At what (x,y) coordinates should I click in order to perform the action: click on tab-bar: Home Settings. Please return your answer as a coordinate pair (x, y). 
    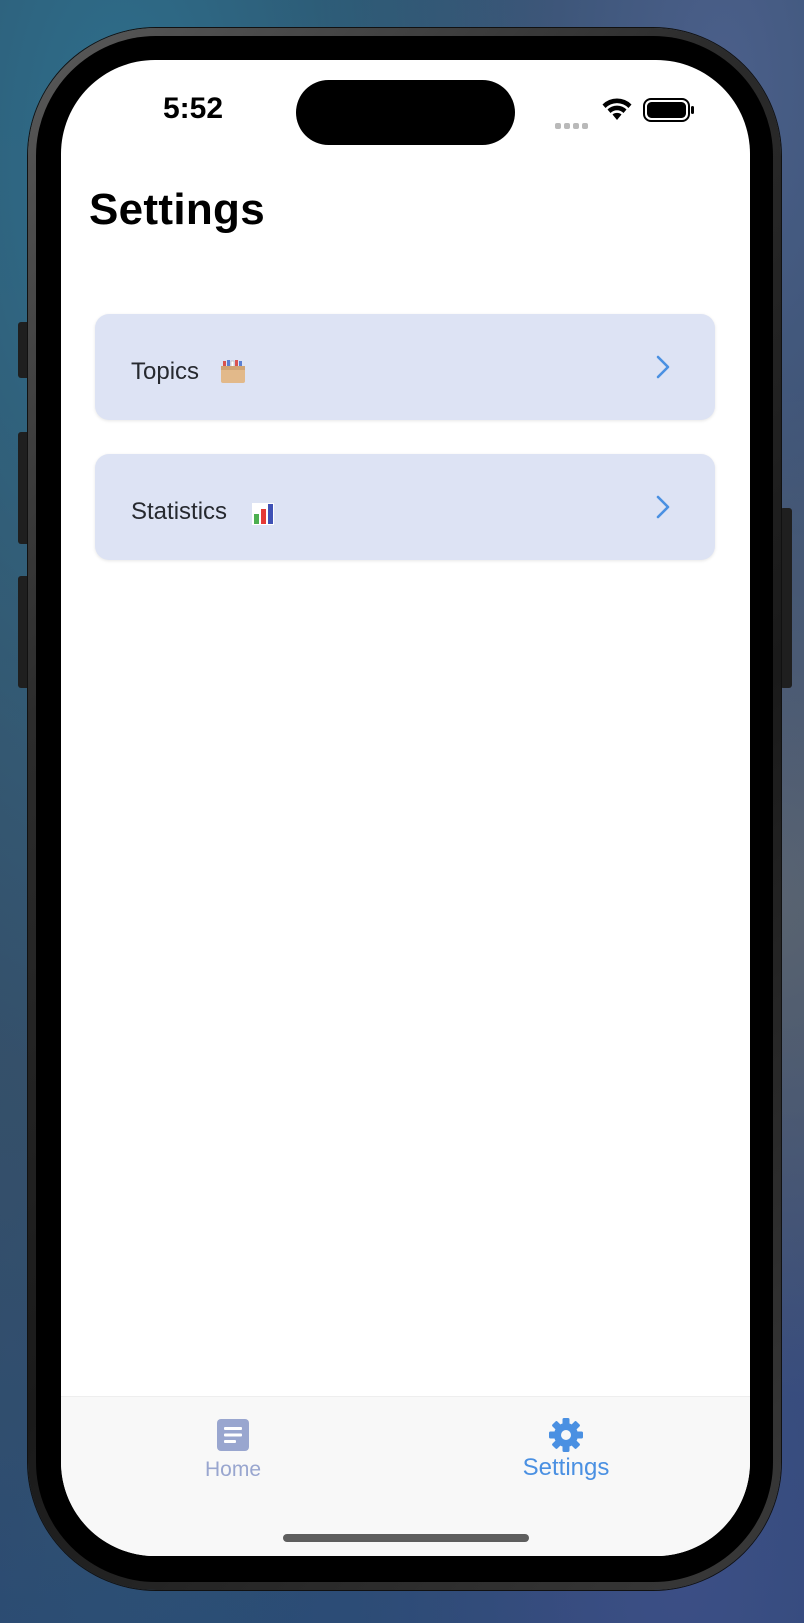
    Looking at the image, I should click on (405, 1476).